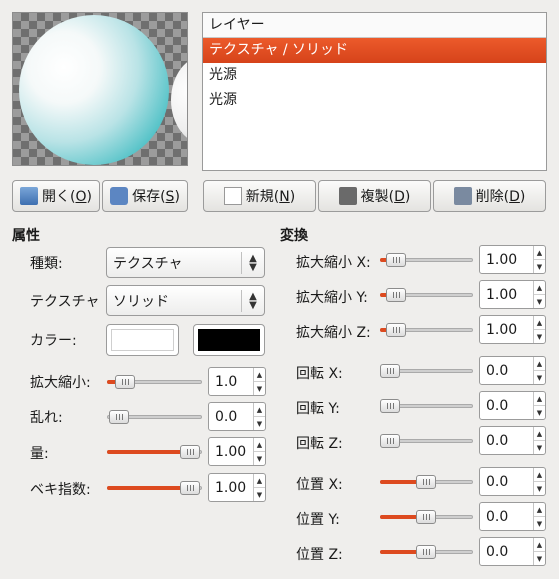 The width and height of the screenshot is (559, 579). Describe the element at coordinates (426, 330) in the screenshot. I see `scale-z-slider` at that location.